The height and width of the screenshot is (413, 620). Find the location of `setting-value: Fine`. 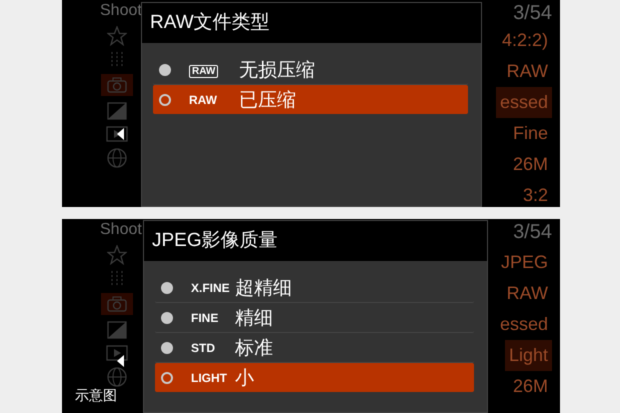

setting-value: Fine is located at coordinates (530, 133).